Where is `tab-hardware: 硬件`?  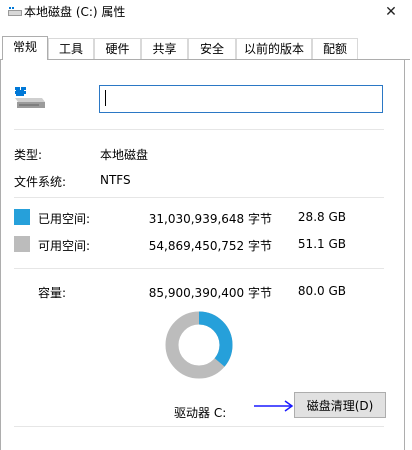 tab-hardware: 硬件 is located at coordinates (117, 48).